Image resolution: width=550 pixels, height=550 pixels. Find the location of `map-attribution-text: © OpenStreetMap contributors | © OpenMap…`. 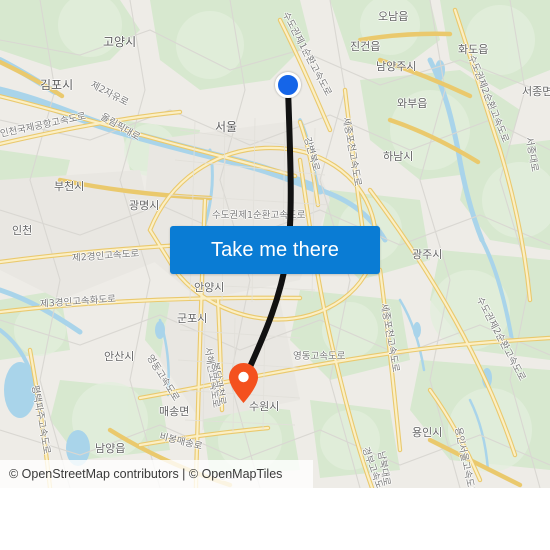

map-attribution-text: © OpenStreetMap contributors | © OpenMap… is located at coordinates (141, 474).